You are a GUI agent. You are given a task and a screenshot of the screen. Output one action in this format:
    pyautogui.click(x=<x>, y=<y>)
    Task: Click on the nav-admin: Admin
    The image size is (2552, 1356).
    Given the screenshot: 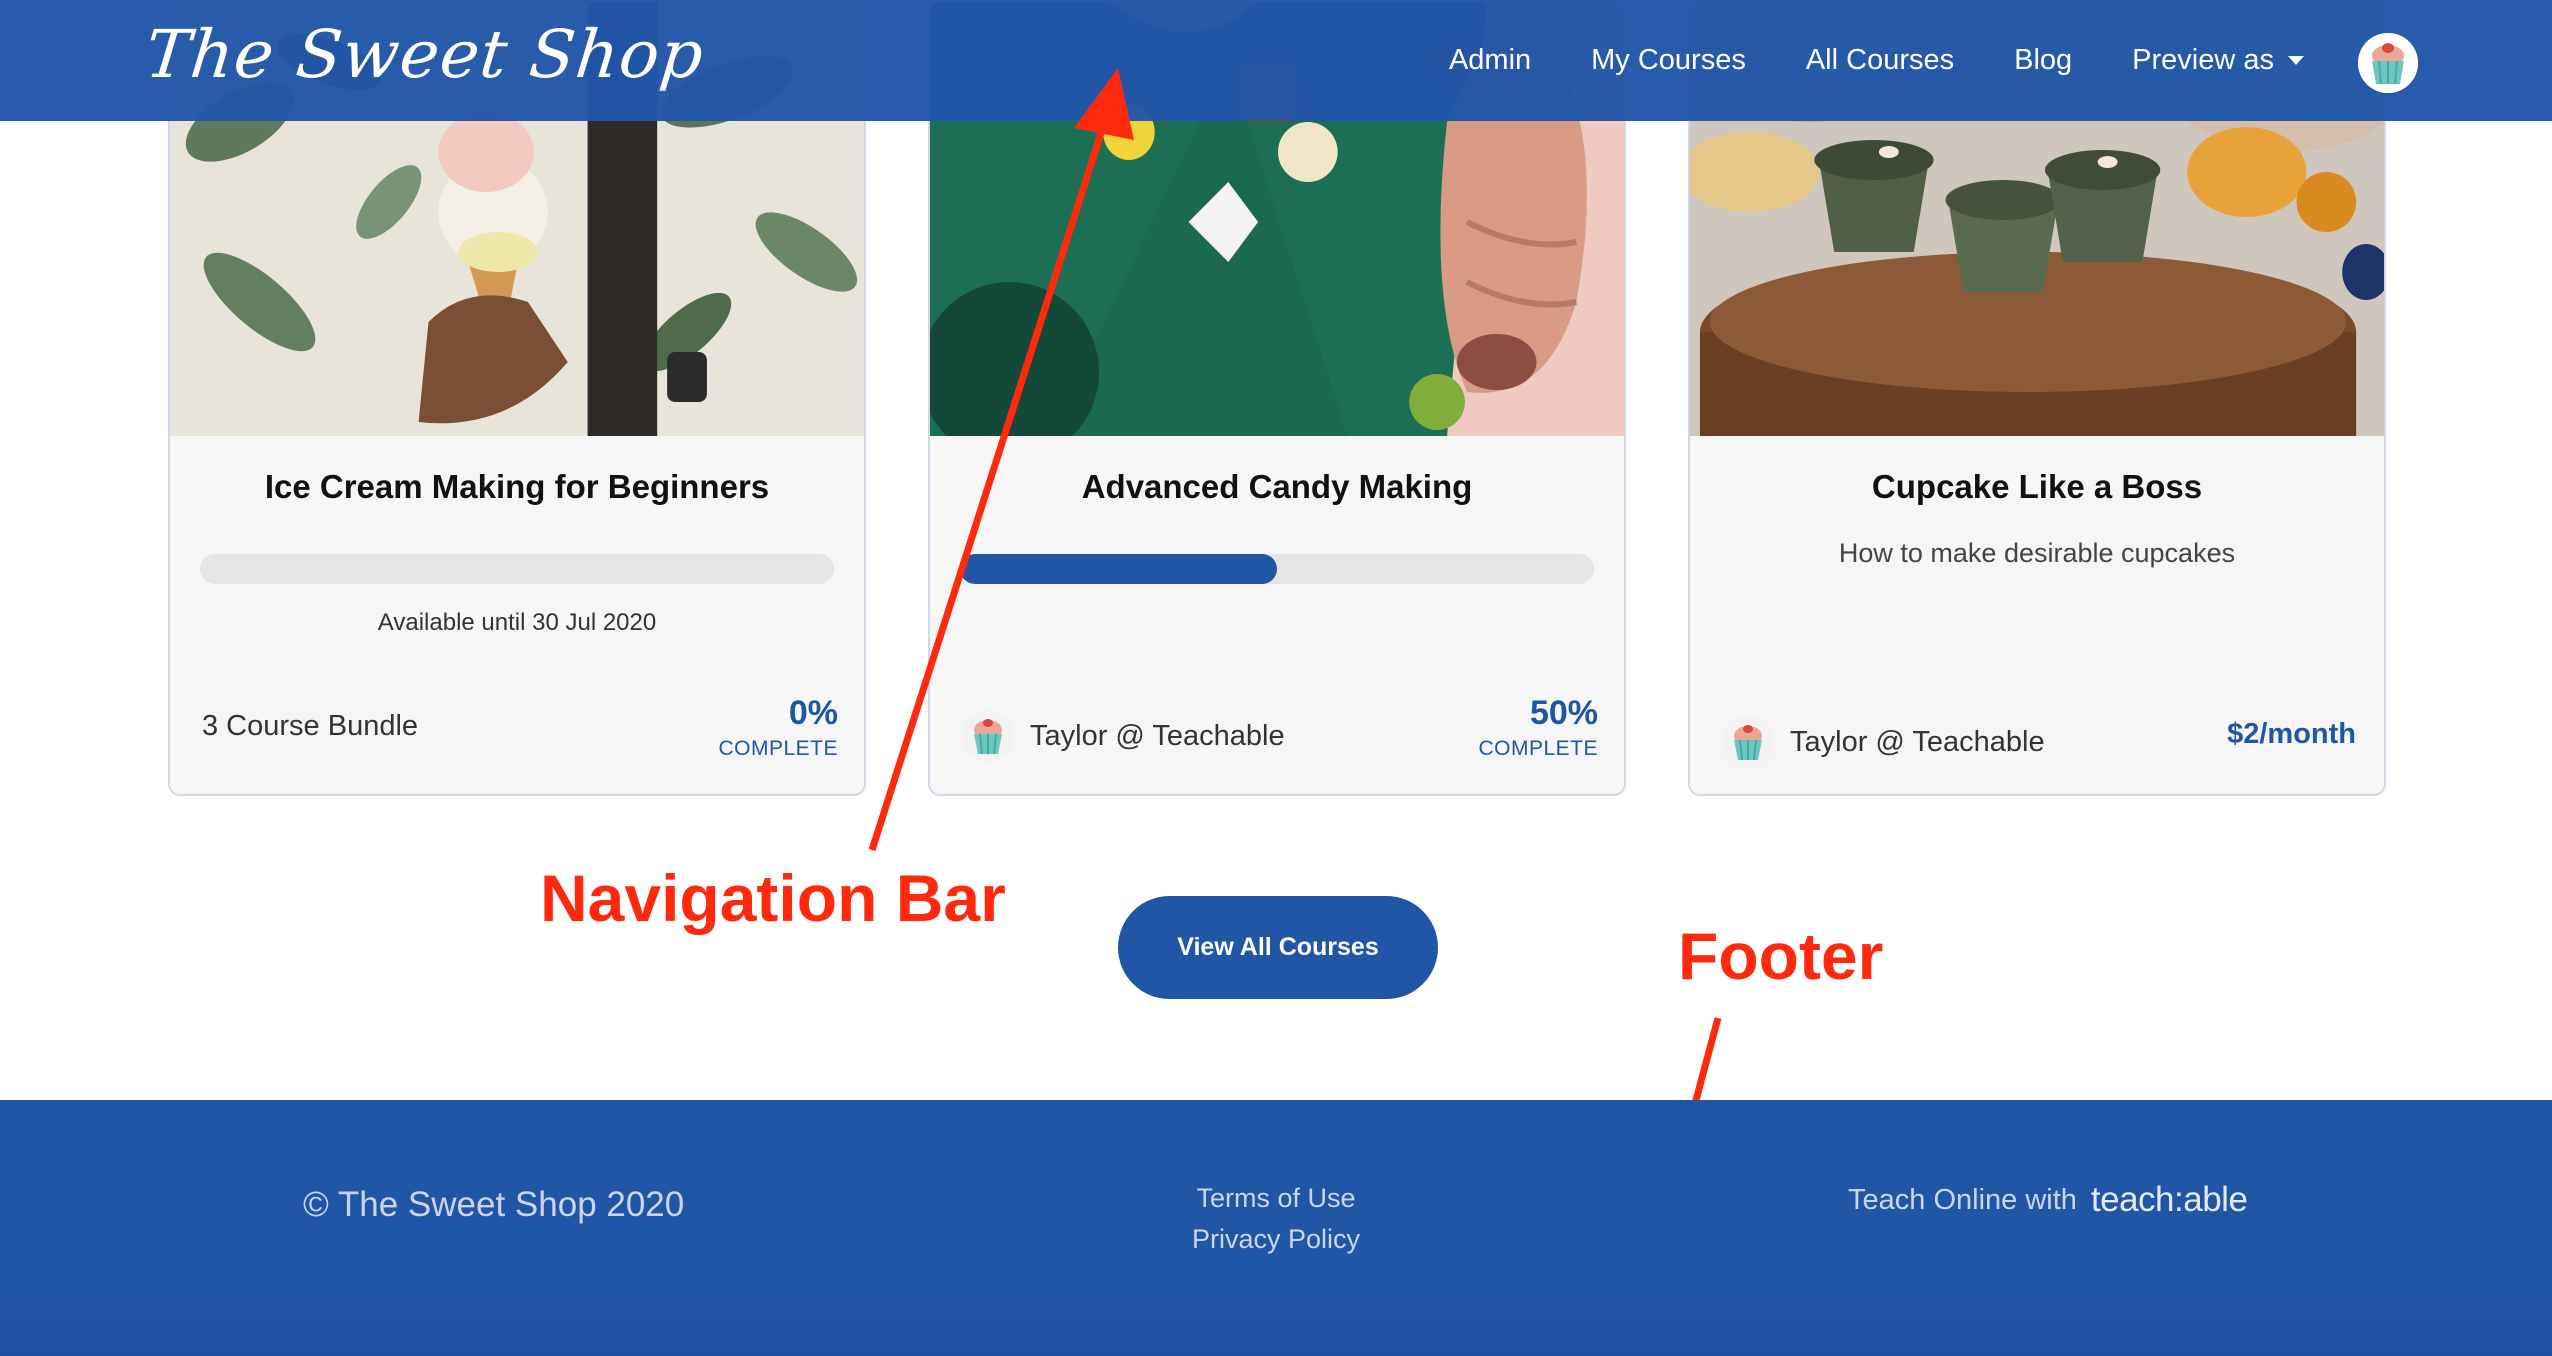 What is the action you would take?
    pyautogui.click(x=1490, y=60)
    